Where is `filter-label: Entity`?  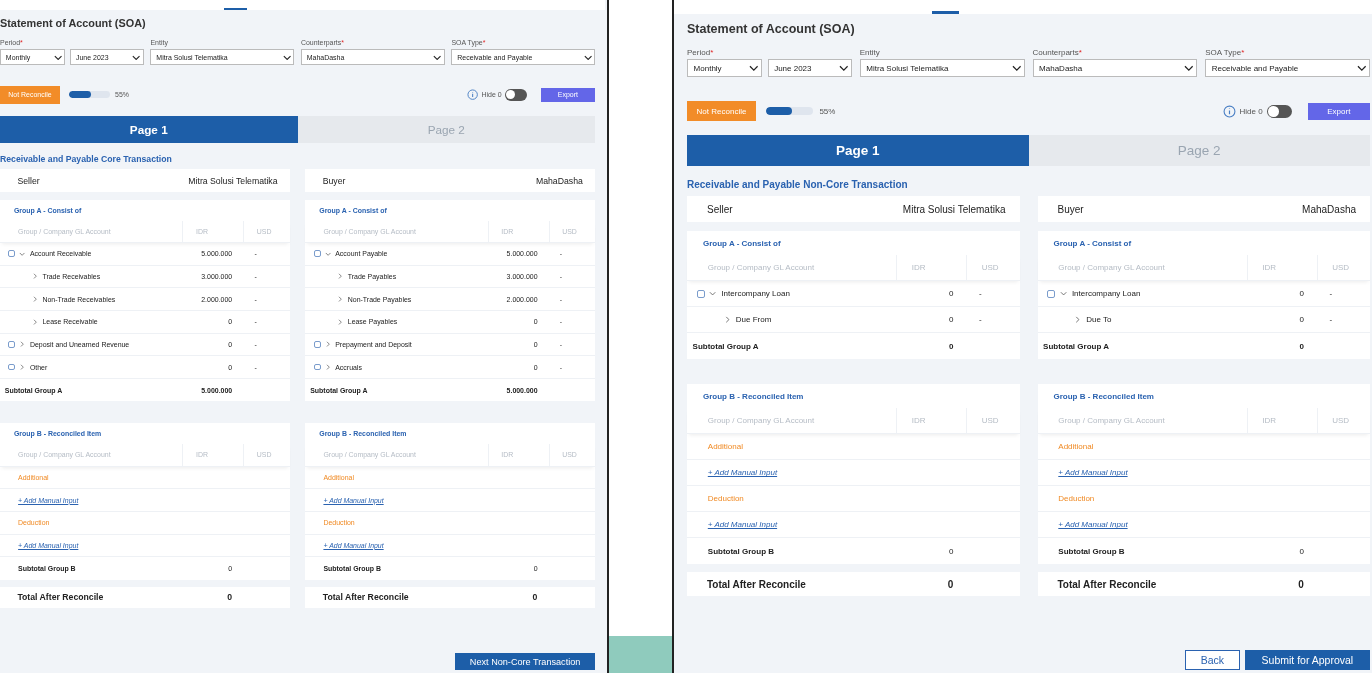 filter-label: Entity is located at coordinates (869, 52).